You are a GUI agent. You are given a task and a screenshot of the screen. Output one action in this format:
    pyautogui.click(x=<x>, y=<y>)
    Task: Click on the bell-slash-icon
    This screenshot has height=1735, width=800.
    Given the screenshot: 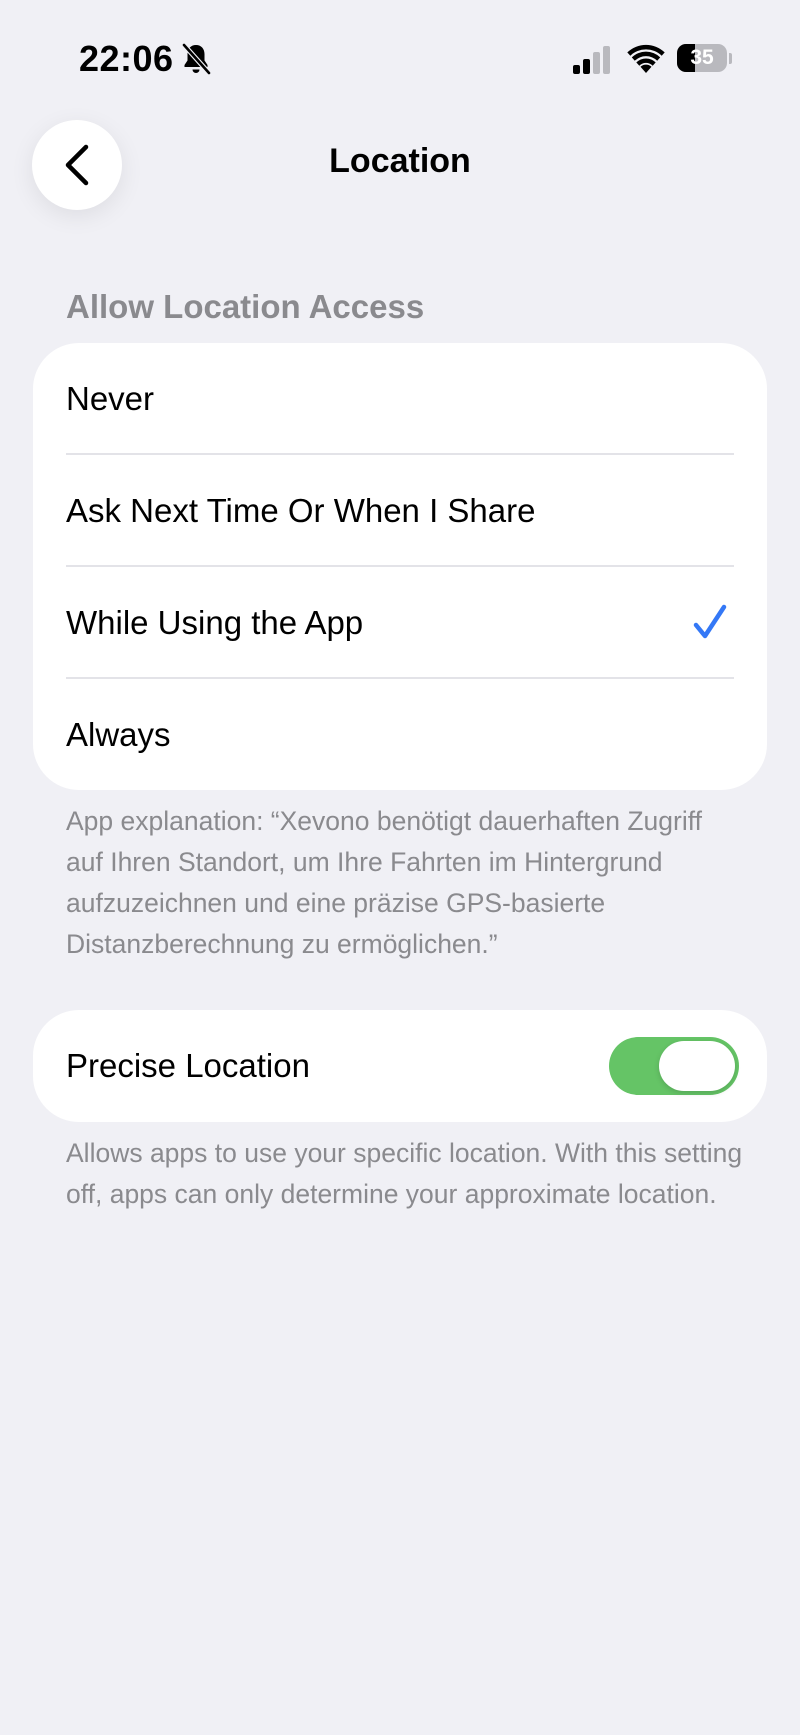 What is the action you would take?
    pyautogui.click(x=196, y=59)
    